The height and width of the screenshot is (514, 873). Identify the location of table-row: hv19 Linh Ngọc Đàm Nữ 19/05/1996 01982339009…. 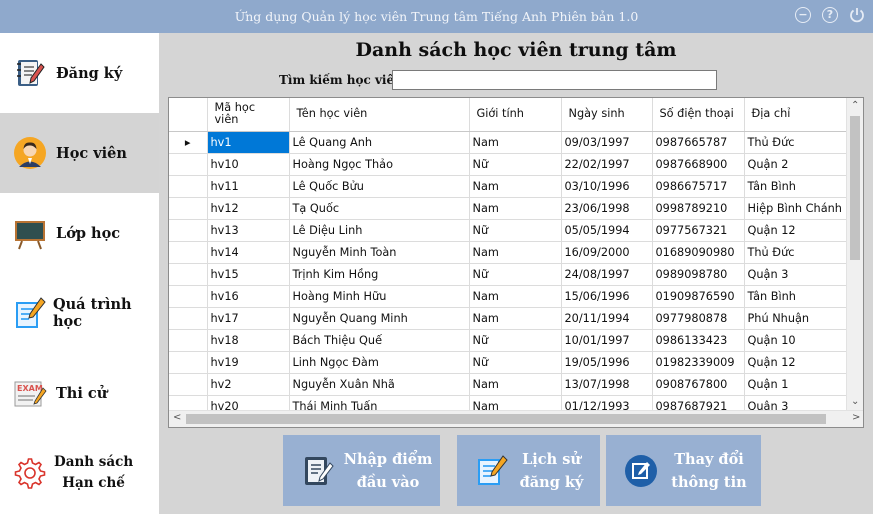
(509, 362).